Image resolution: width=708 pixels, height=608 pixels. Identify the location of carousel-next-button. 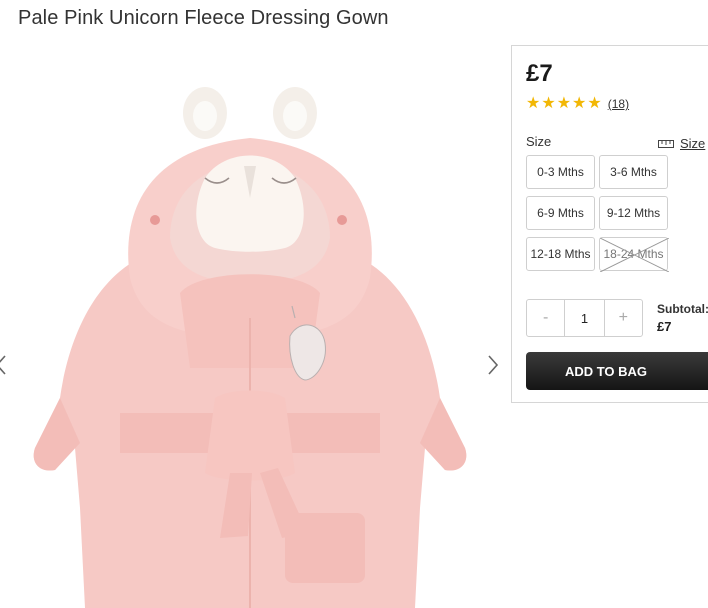
(493, 365).